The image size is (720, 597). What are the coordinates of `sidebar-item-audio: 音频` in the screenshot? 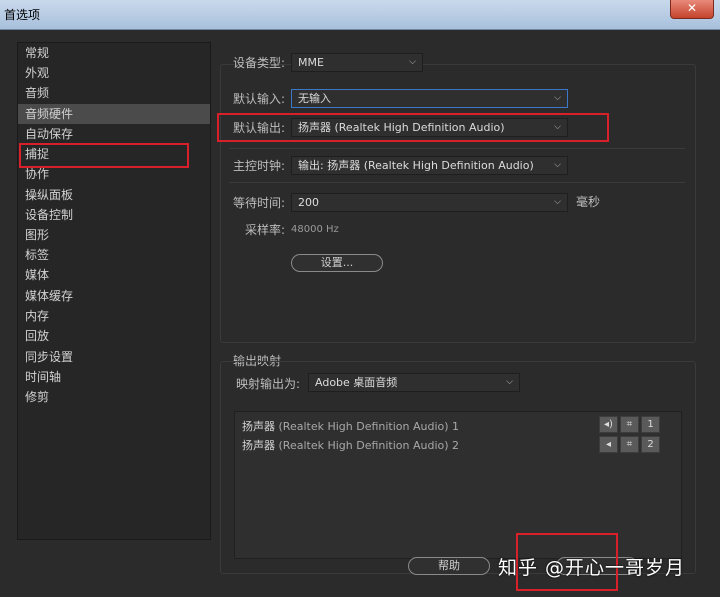 It's located at (114, 93).